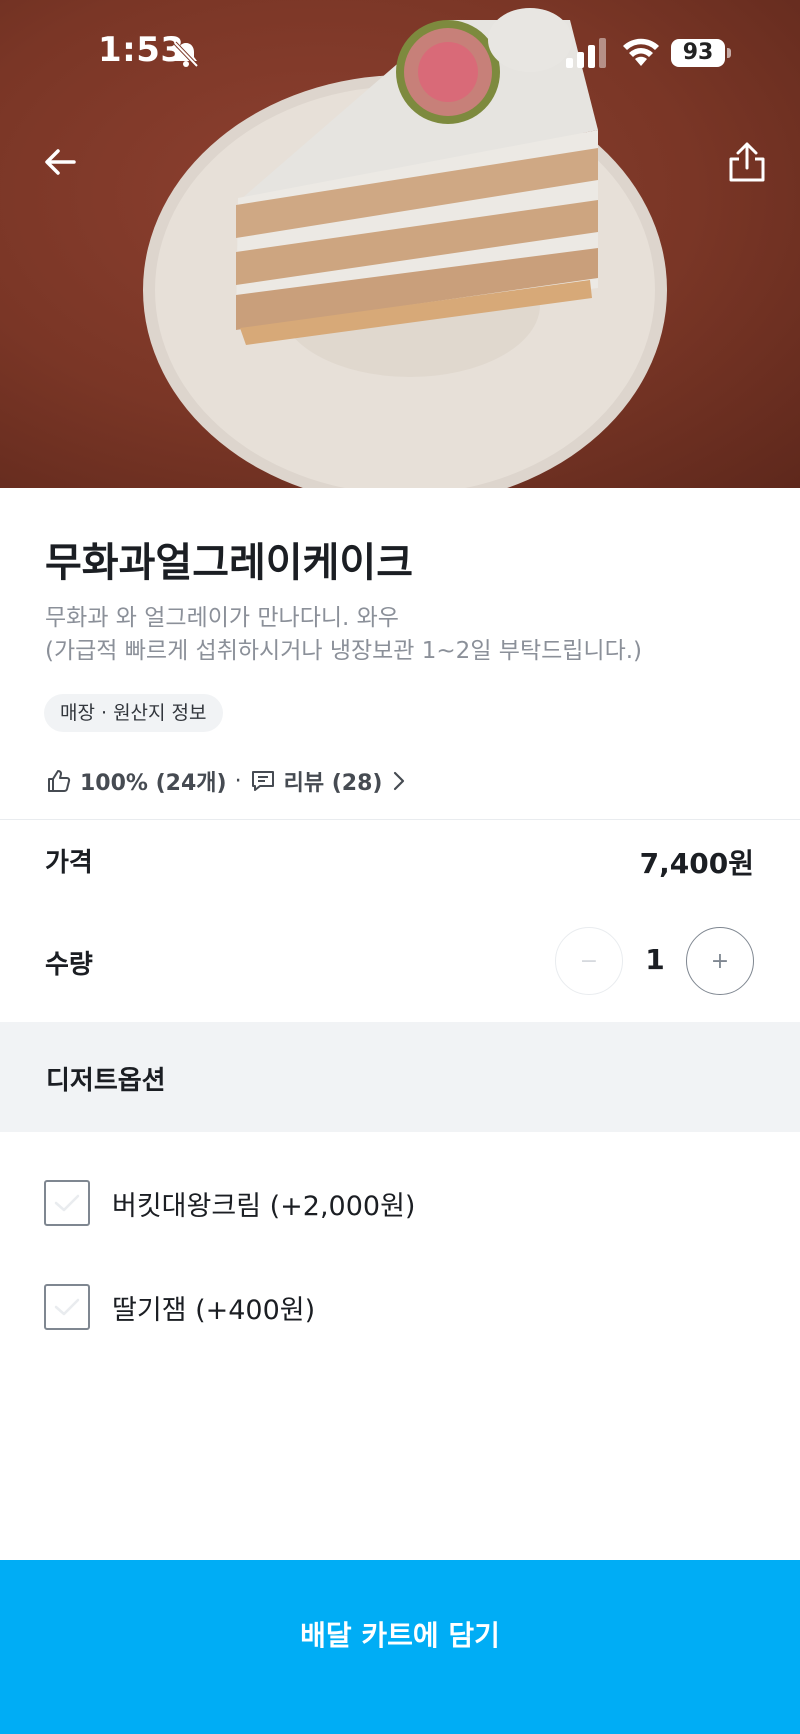 The height and width of the screenshot is (1734, 800). What do you see at coordinates (69, 965) in the screenshot?
I see `quantity-label: 수량` at bounding box center [69, 965].